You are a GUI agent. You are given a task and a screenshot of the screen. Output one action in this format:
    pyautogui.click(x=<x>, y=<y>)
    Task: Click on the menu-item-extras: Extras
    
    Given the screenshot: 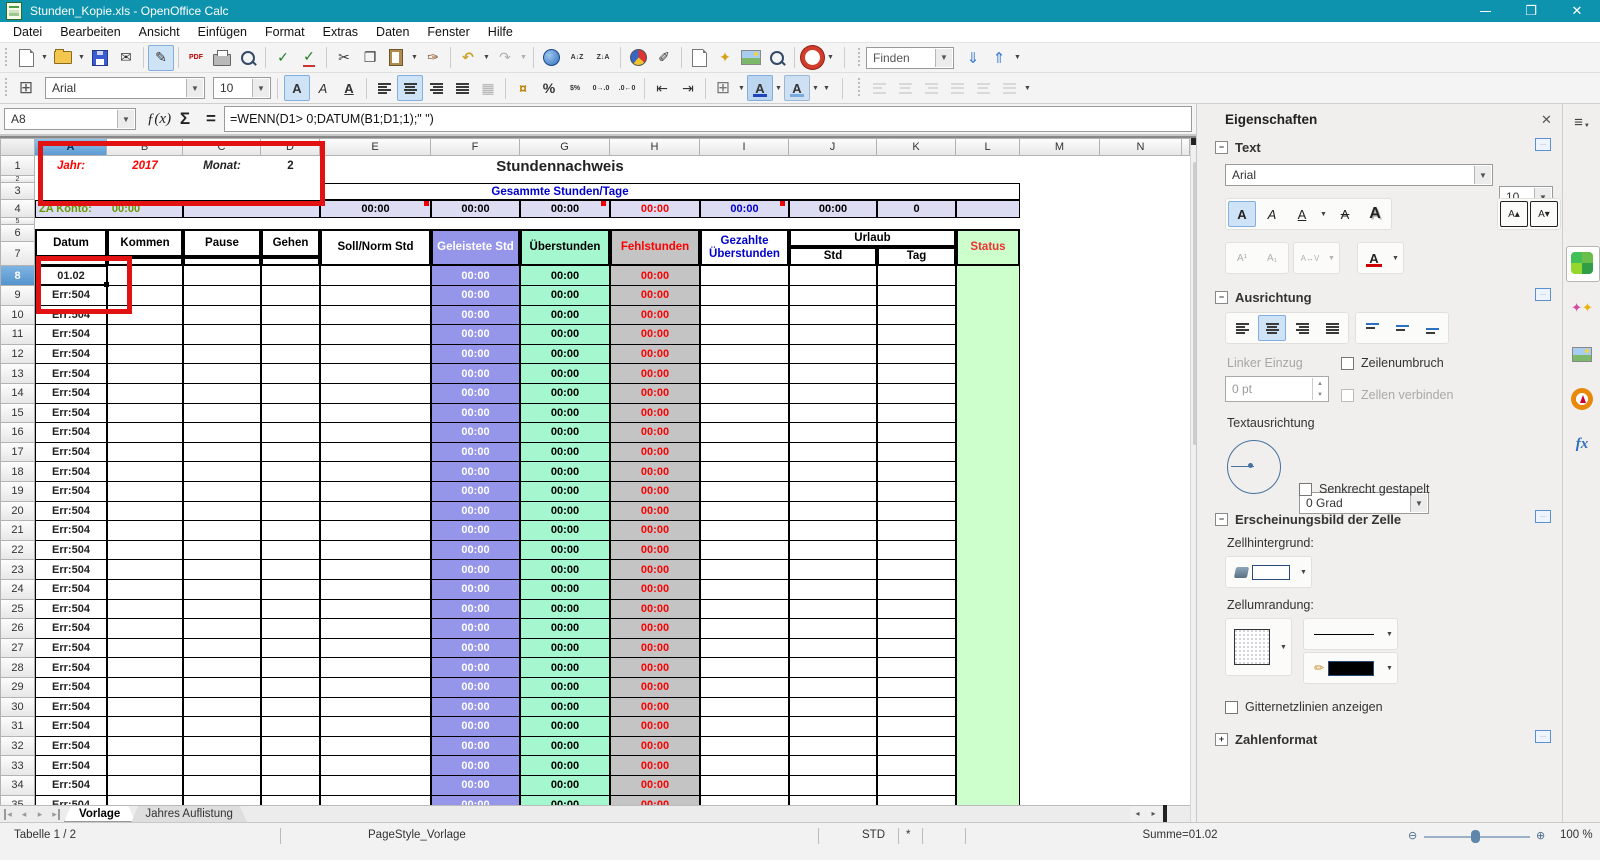 What is the action you would take?
    pyautogui.click(x=340, y=32)
    